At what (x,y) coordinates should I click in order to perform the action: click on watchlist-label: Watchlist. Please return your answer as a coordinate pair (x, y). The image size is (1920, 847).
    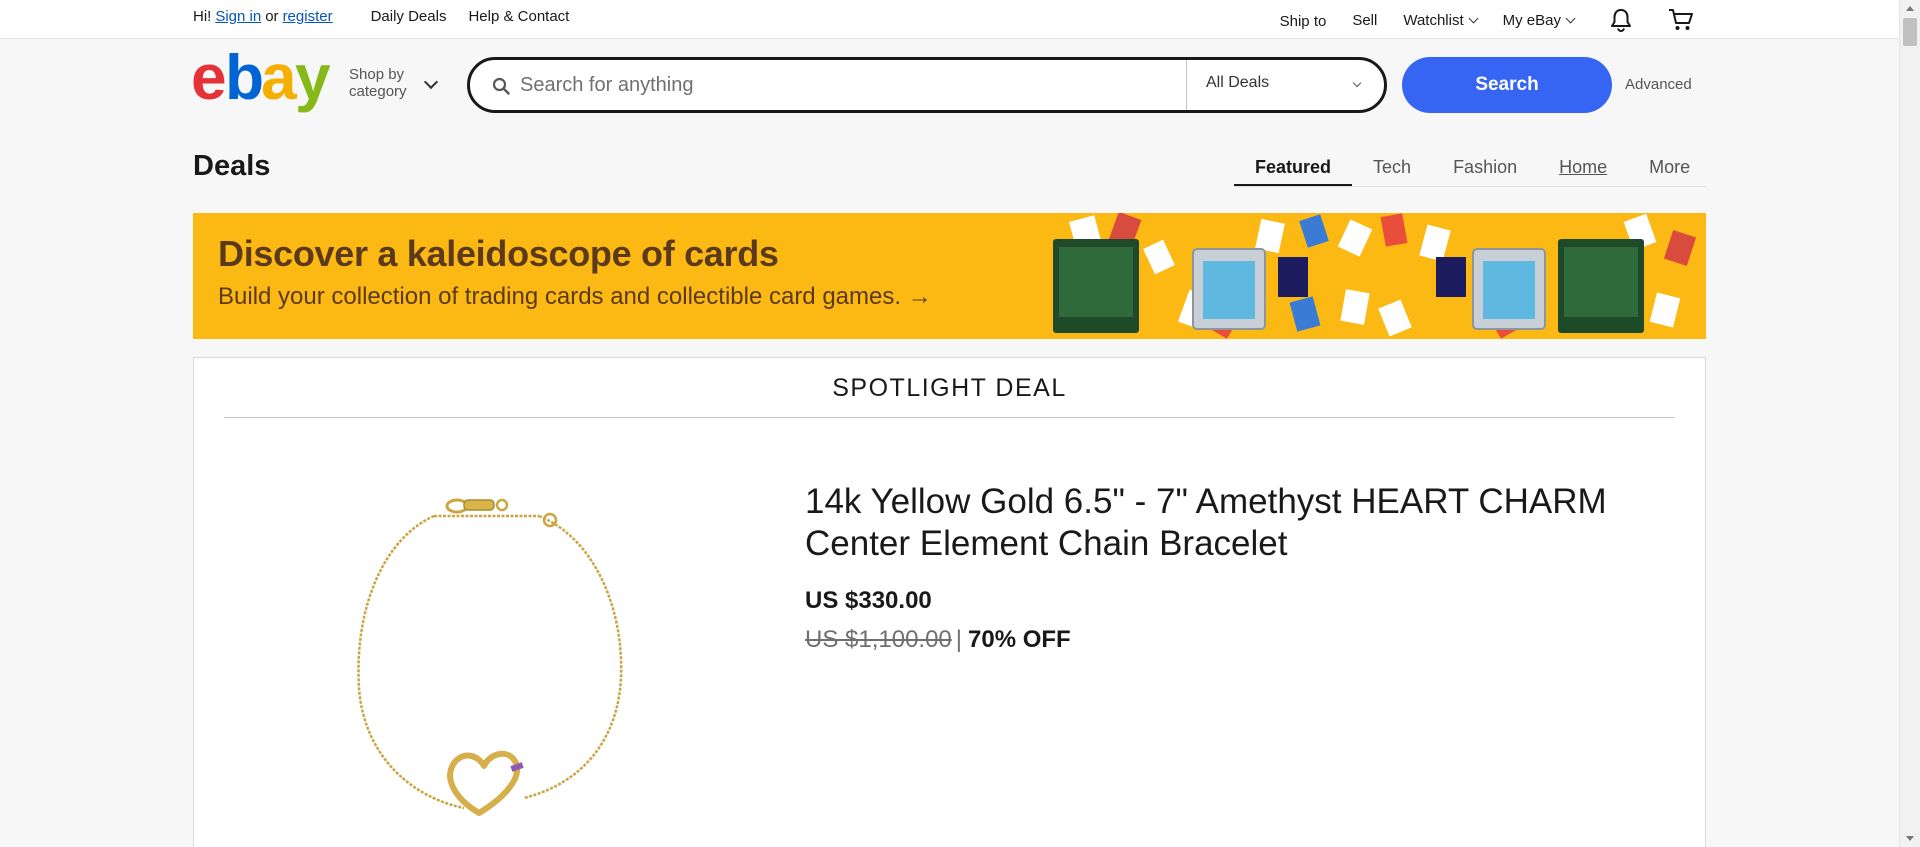
    Looking at the image, I should click on (1433, 20).